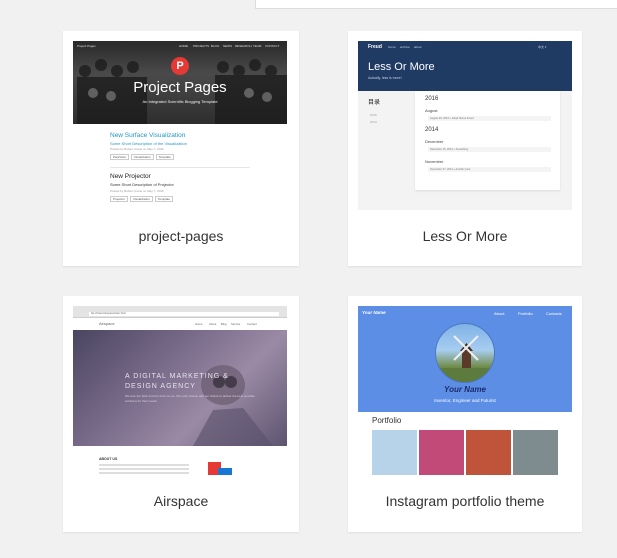 This screenshot has width=617, height=558. What do you see at coordinates (147, 135) in the screenshot?
I see `post-title: New Surface Visualization` at bounding box center [147, 135].